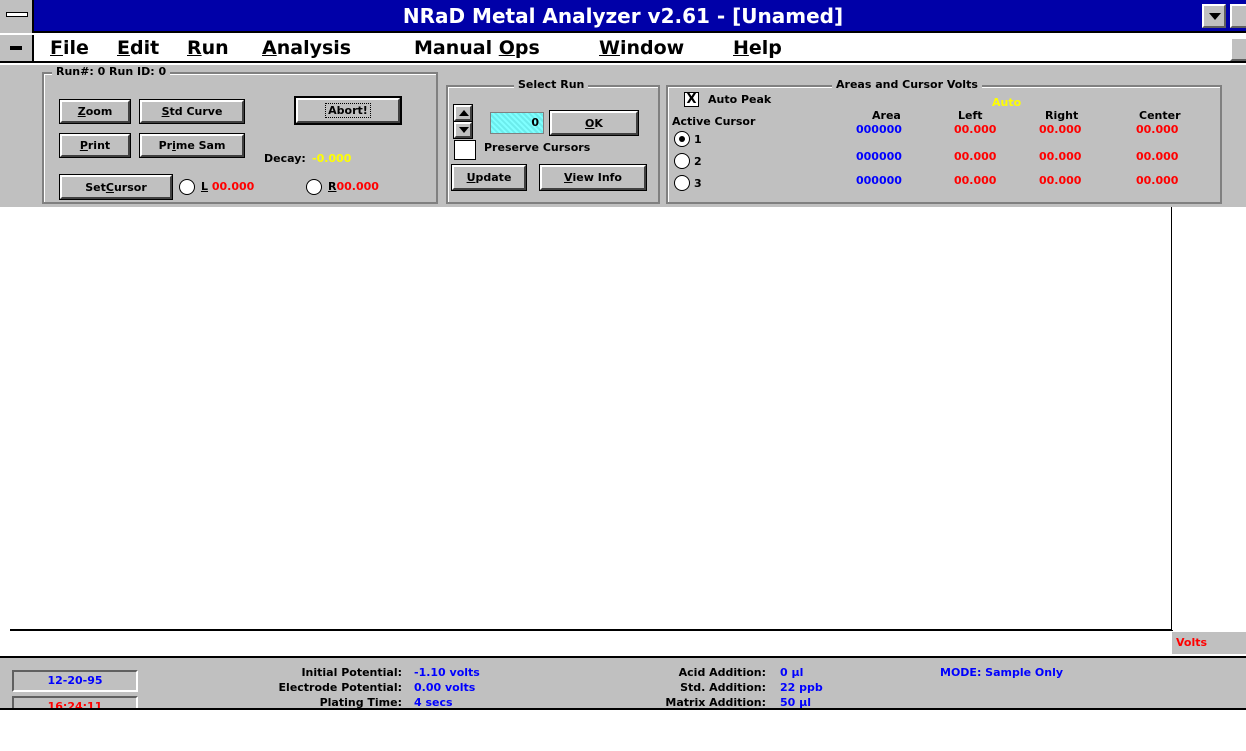  I want to click on left-value-1: 00.000, so click(975, 129).